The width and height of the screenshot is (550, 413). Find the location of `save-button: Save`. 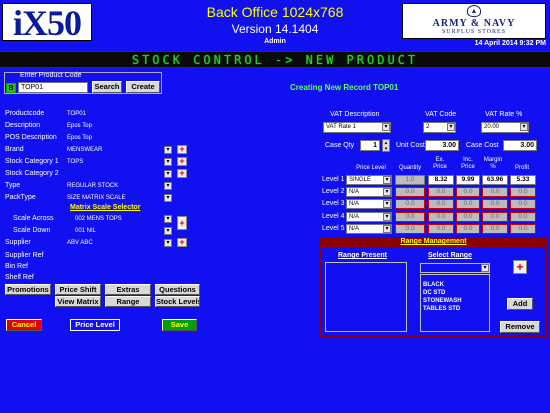

save-button: Save is located at coordinates (179, 325).